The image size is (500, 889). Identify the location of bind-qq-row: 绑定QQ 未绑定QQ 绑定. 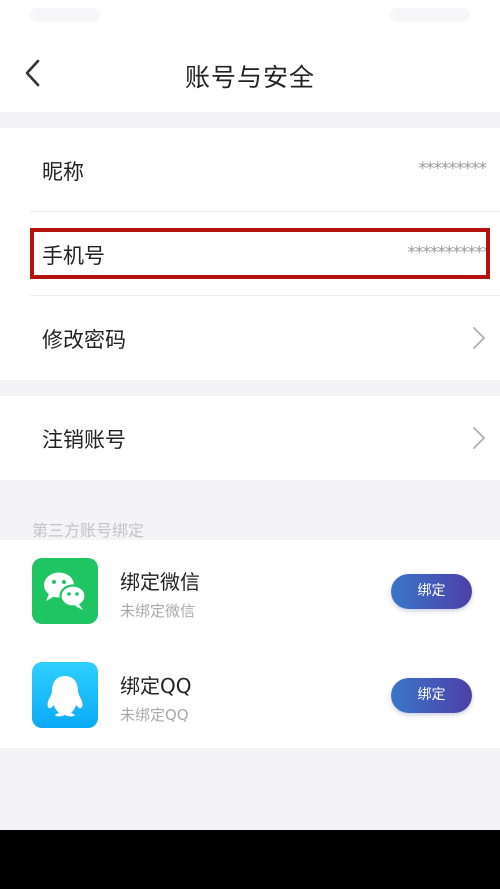
(250, 696).